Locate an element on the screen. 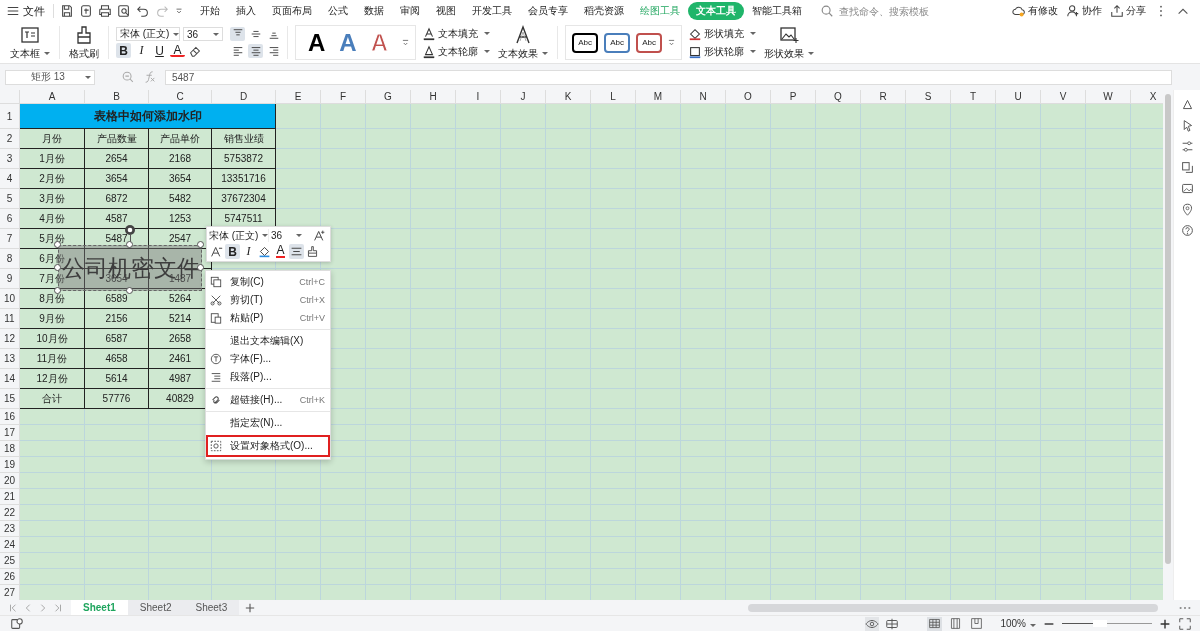 The width and height of the screenshot is (1200, 631). row-header: 7 is located at coordinates (10, 239).